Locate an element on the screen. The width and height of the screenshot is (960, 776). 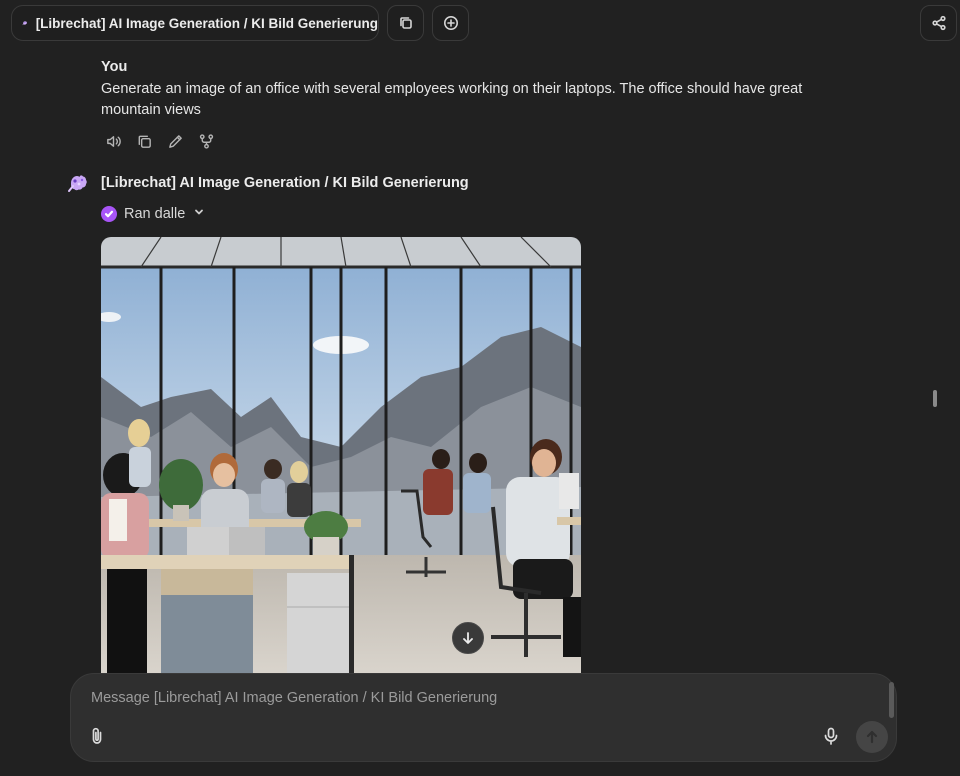
new-chat-button is located at coordinates (450, 23).